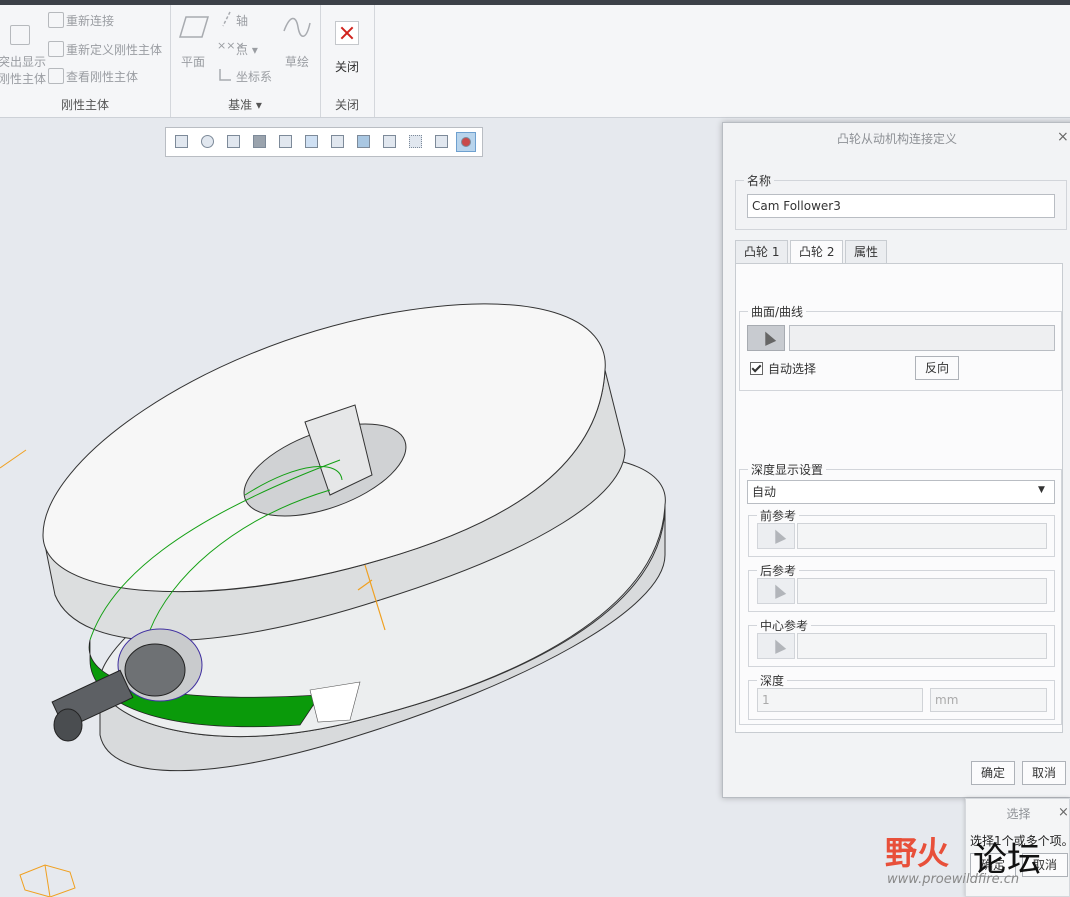 This screenshot has width=1070, height=897. What do you see at coordinates (441, 141) in the screenshot?
I see `csys-display-icon` at bounding box center [441, 141].